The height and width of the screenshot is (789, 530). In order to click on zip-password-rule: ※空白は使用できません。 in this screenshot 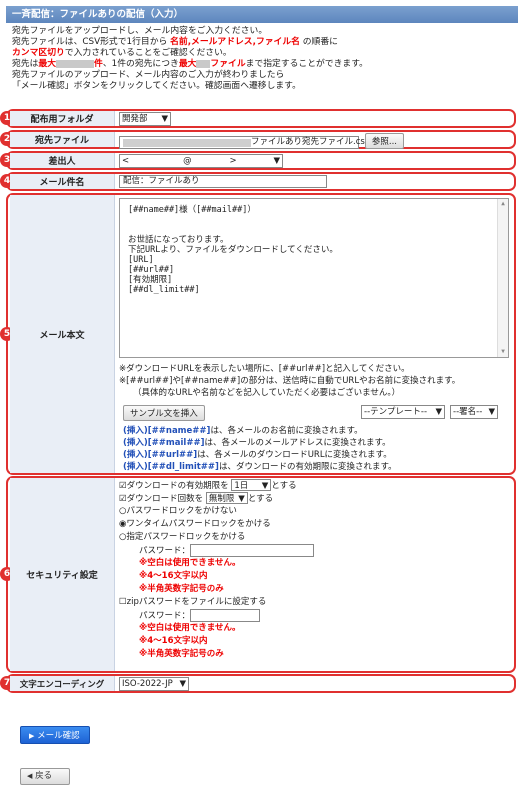, I will do `click(190, 628)`.